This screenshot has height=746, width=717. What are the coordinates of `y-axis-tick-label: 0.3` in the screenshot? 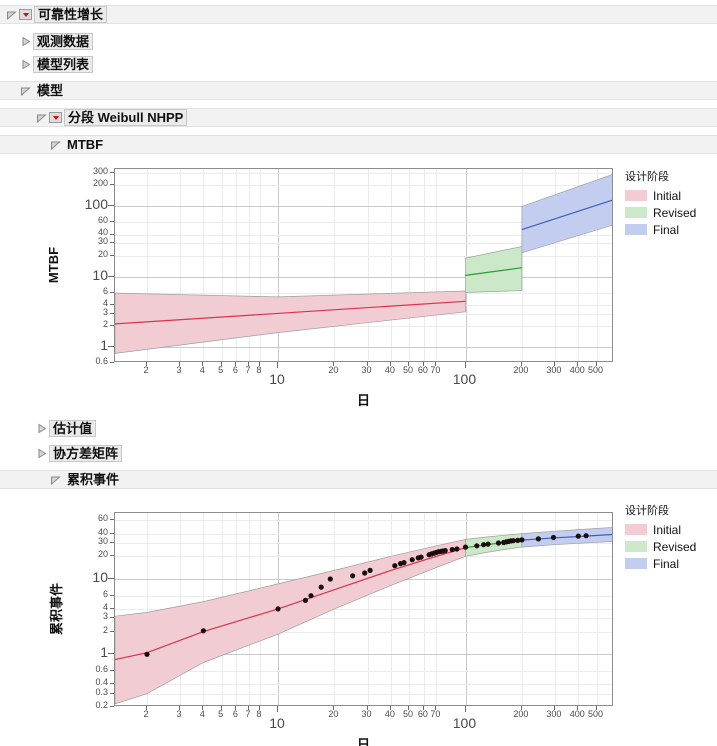 It's located at (101, 691).